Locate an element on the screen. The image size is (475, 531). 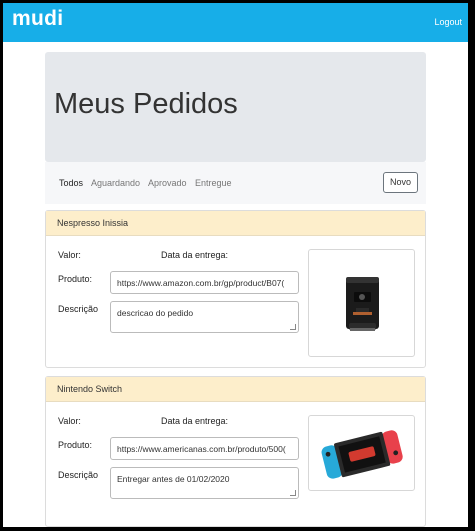
order-title: Nespresso Inissia is located at coordinates (235, 223).